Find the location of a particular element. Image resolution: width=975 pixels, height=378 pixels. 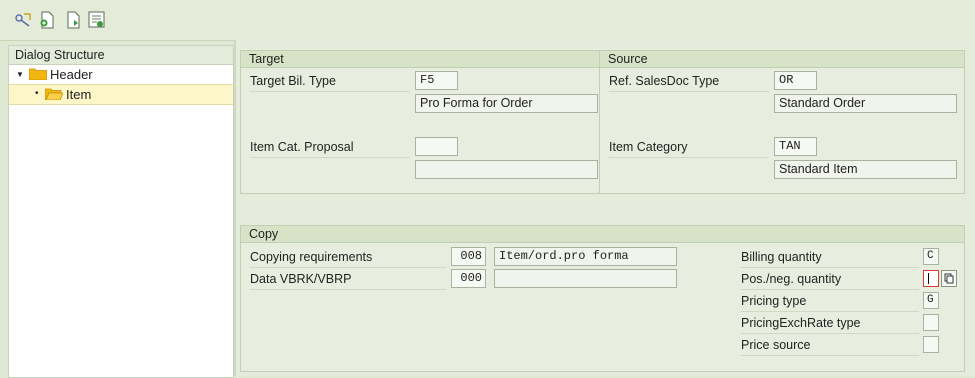

price-source-field is located at coordinates (931, 344).